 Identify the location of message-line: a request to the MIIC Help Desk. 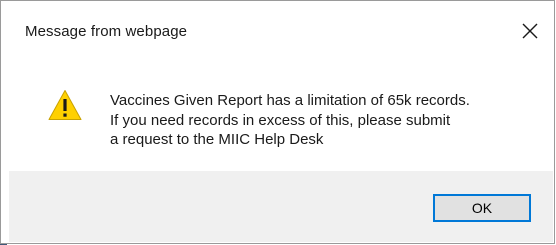
(217, 139).